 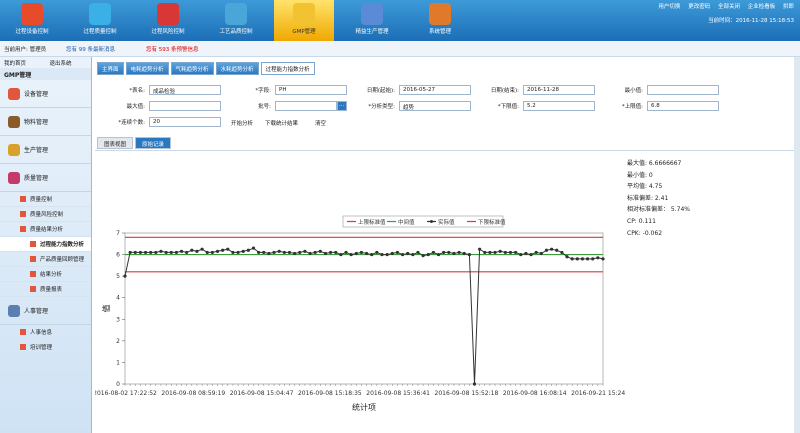 I want to click on sidebar-subitem: 质量控制, so click(x=45, y=199).